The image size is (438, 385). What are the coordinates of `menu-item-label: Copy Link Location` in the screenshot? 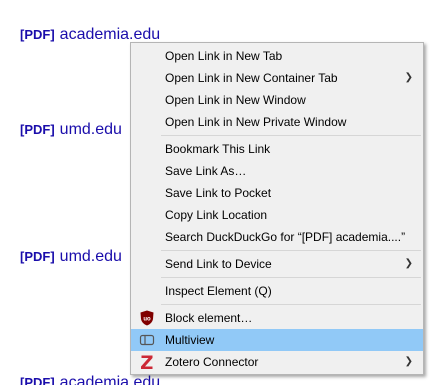 It's located at (216, 215).